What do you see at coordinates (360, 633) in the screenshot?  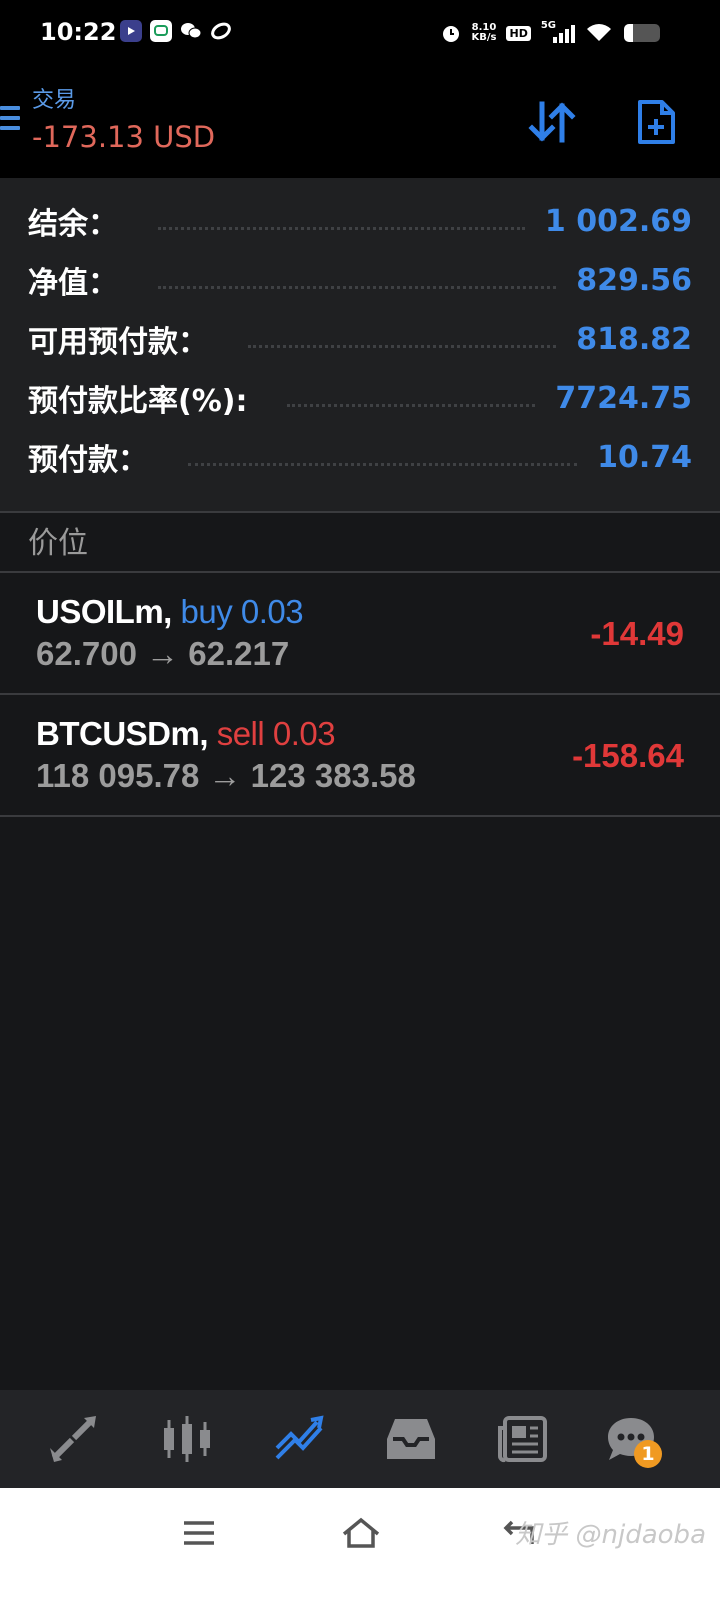 I see `position-row-1: USOILm, buy 0.03 62.700 → 62.217 -14.49` at bounding box center [360, 633].